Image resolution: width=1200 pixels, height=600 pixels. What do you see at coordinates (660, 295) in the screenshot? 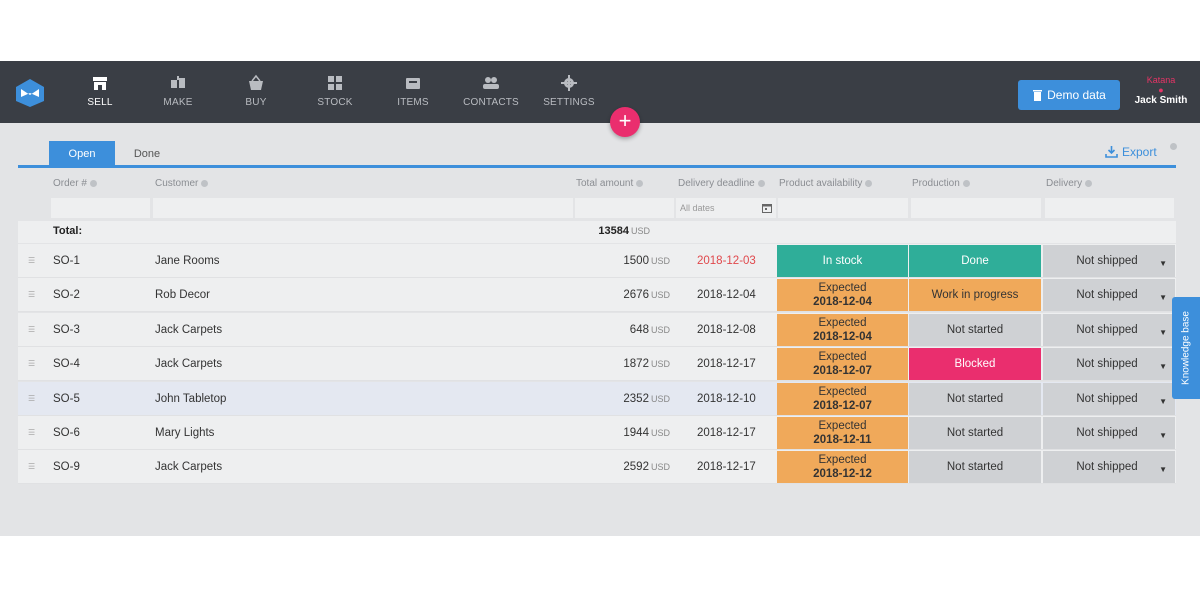
I see `amount-currency: USD` at bounding box center [660, 295].